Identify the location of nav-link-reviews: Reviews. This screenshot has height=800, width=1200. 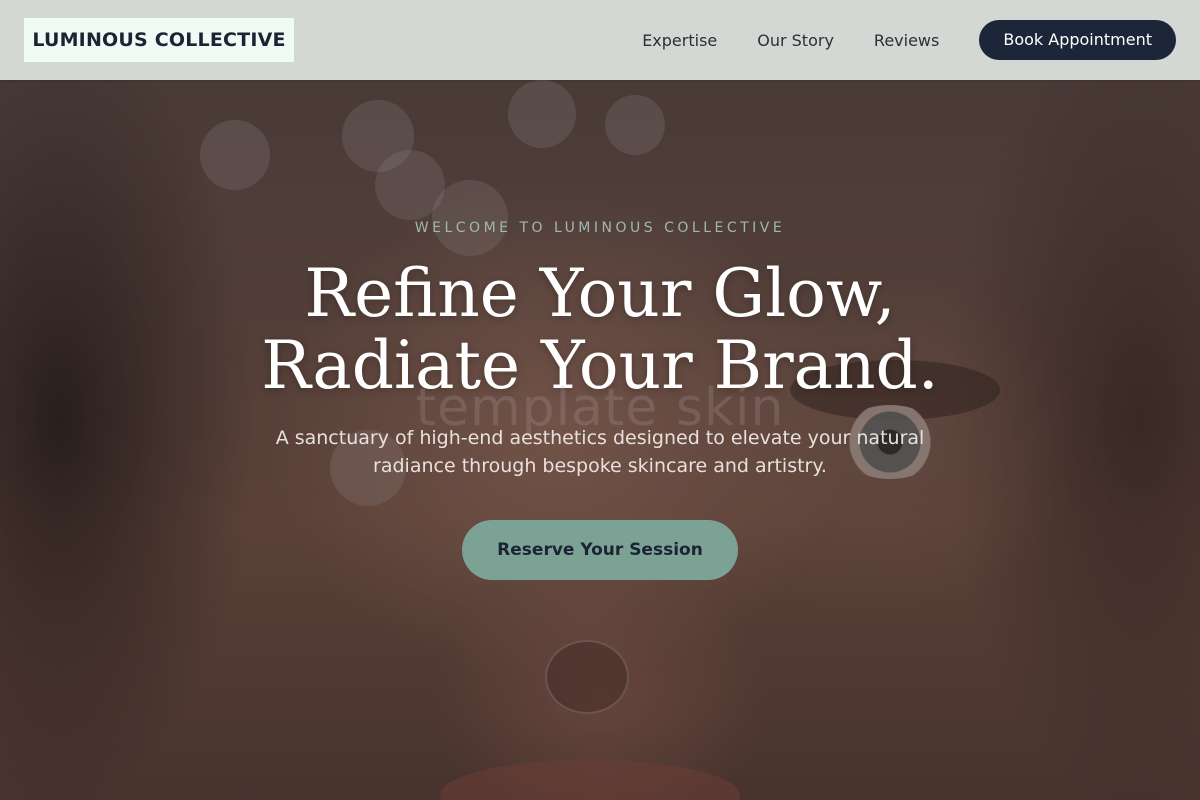
(906, 40).